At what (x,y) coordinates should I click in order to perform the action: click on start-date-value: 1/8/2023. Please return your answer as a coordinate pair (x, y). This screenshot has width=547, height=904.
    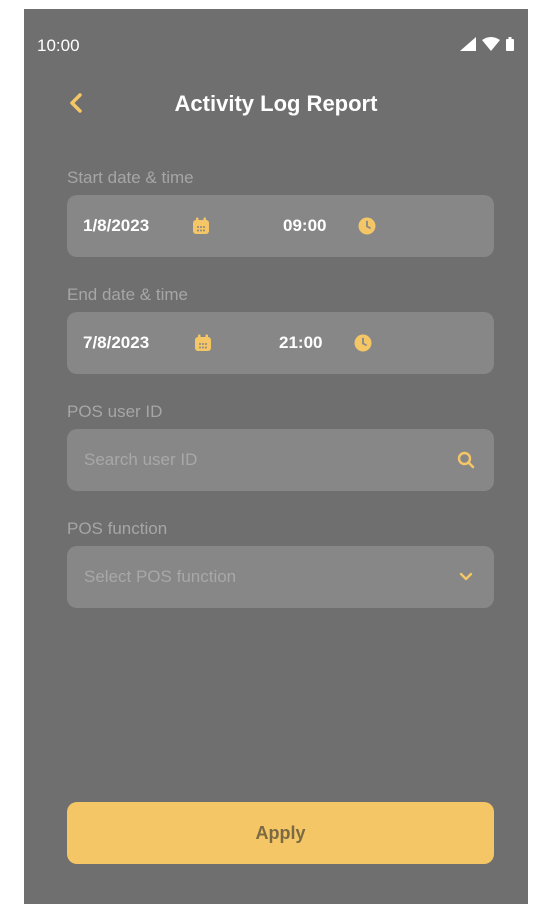
    Looking at the image, I should click on (116, 226).